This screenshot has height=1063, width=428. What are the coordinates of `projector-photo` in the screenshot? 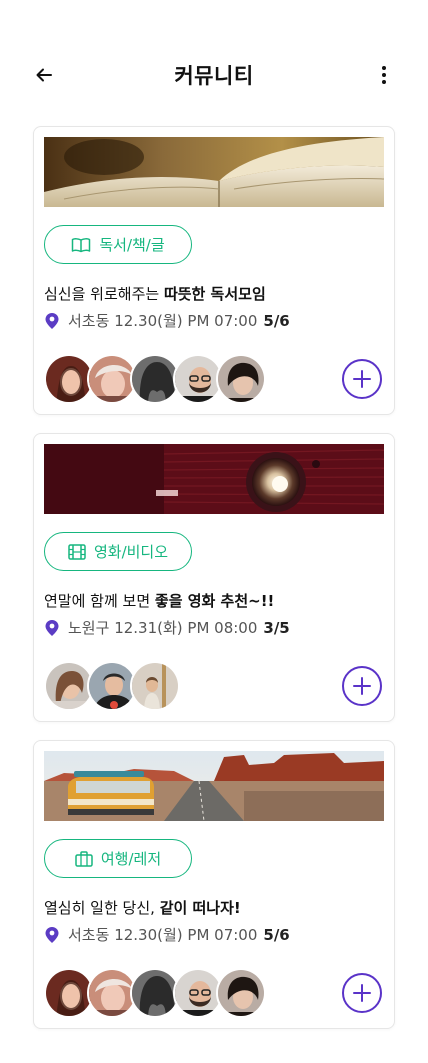 It's located at (214, 479).